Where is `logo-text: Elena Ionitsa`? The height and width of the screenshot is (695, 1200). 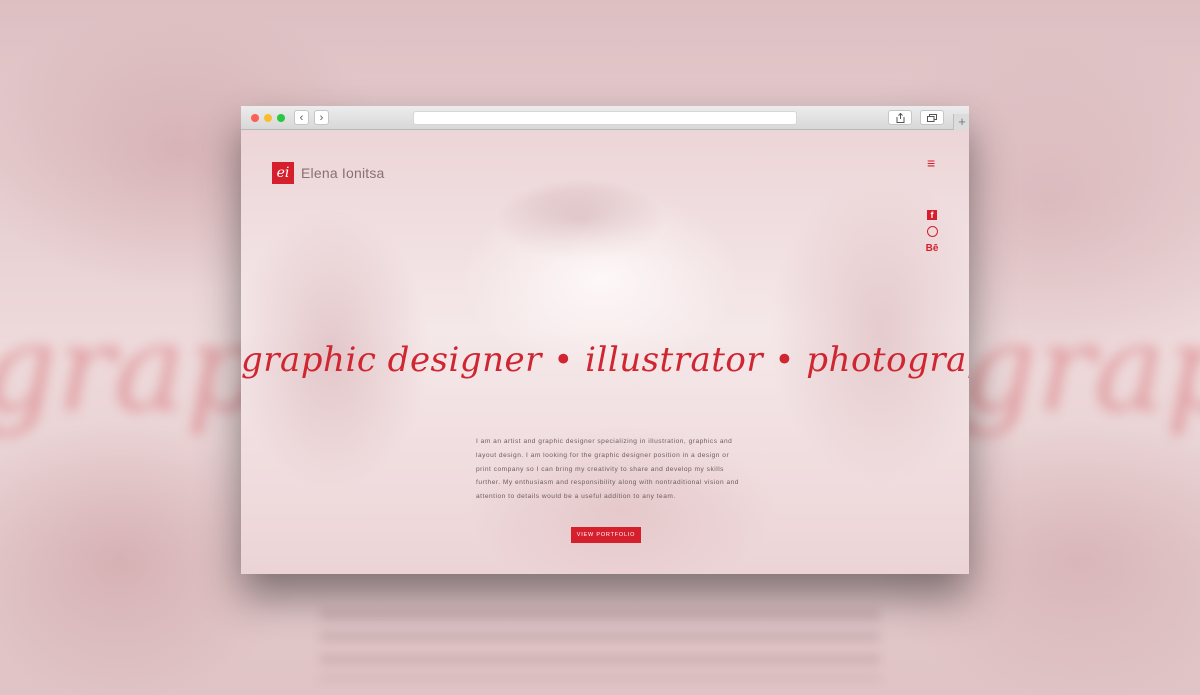
logo-text: Elena Ionitsa is located at coordinates (343, 173).